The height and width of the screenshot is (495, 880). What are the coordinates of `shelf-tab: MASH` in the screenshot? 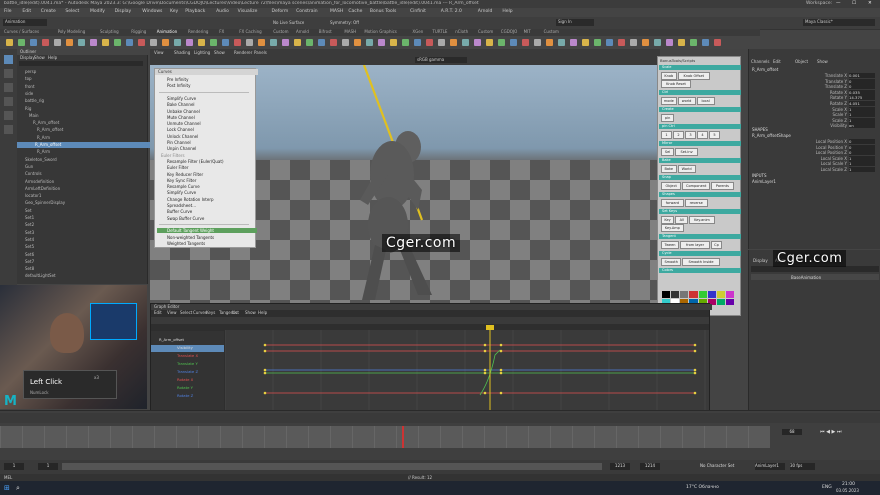 It's located at (350, 31).